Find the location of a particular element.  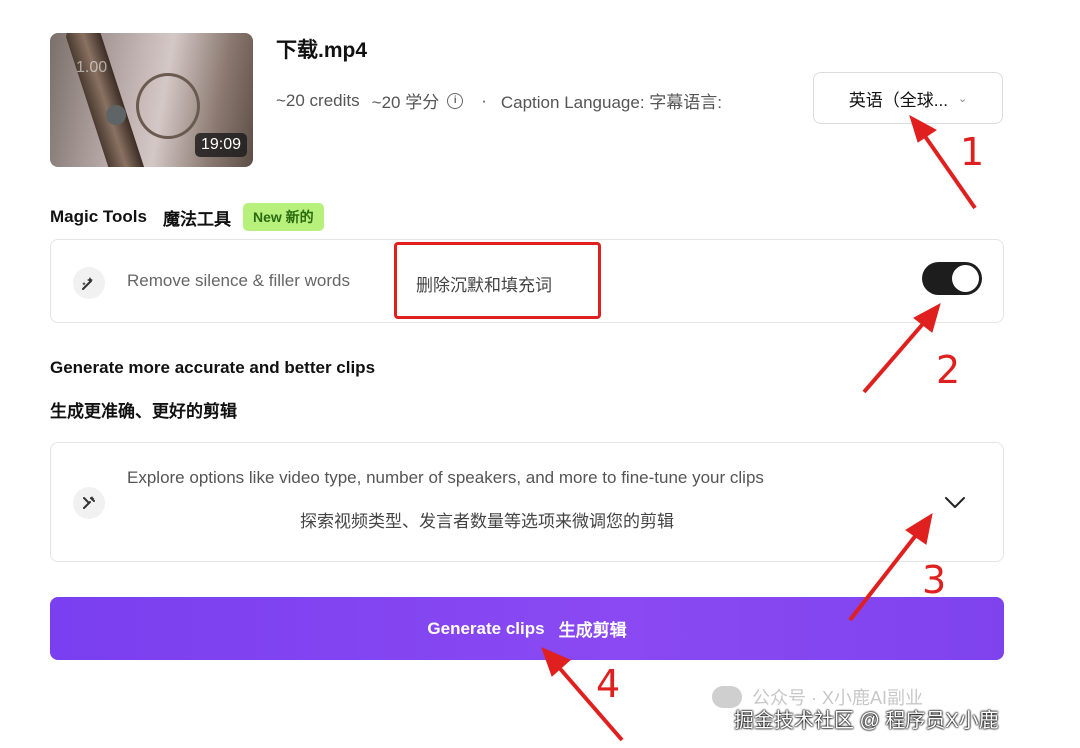

magic-tools-heading: Magic Tools 魔法工具 New 新的 is located at coordinates (187, 217).